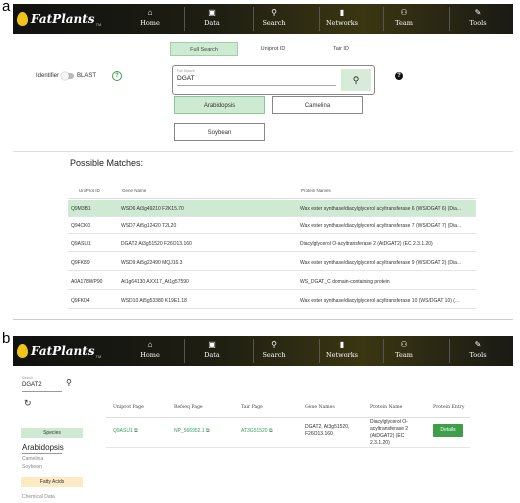  Describe the element at coordinates (87, 76) in the screenshot. I see `blast-label: BLAST` at that location.